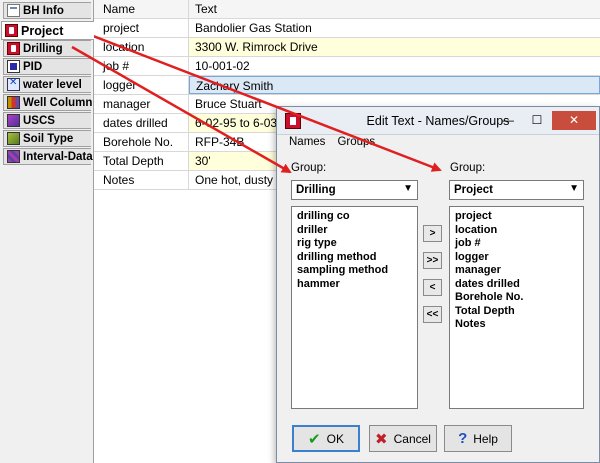  What do you see at coordinates (519, 244) in the screenshot?
I see `list-item: job #` at bounding box center [519, 244].